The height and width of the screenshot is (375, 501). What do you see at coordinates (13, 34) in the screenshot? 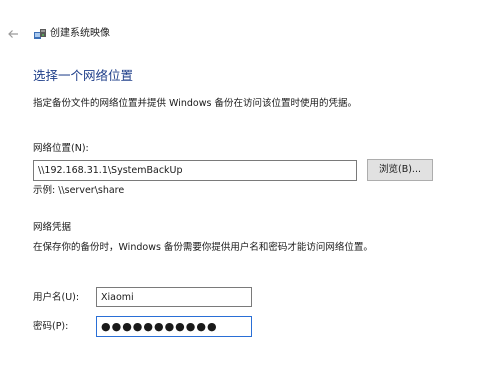
I see `back-arrow-icon` at bounding box center [13, 34].